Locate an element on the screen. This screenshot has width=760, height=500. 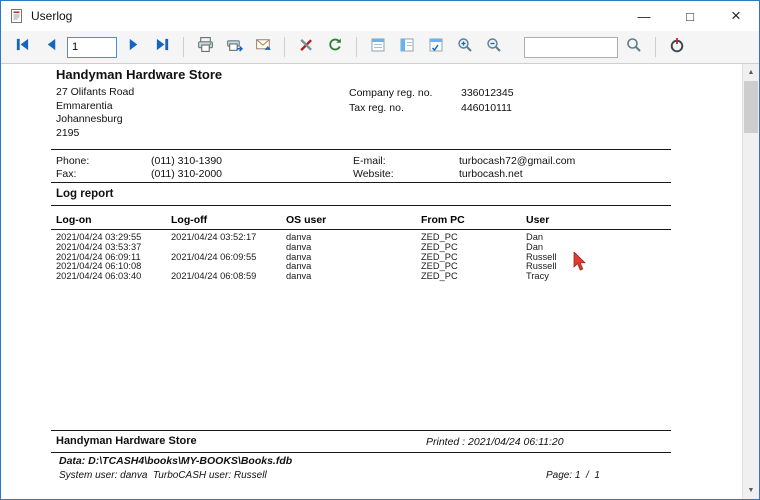
search-panel-button is located at coordinates (436, 47).